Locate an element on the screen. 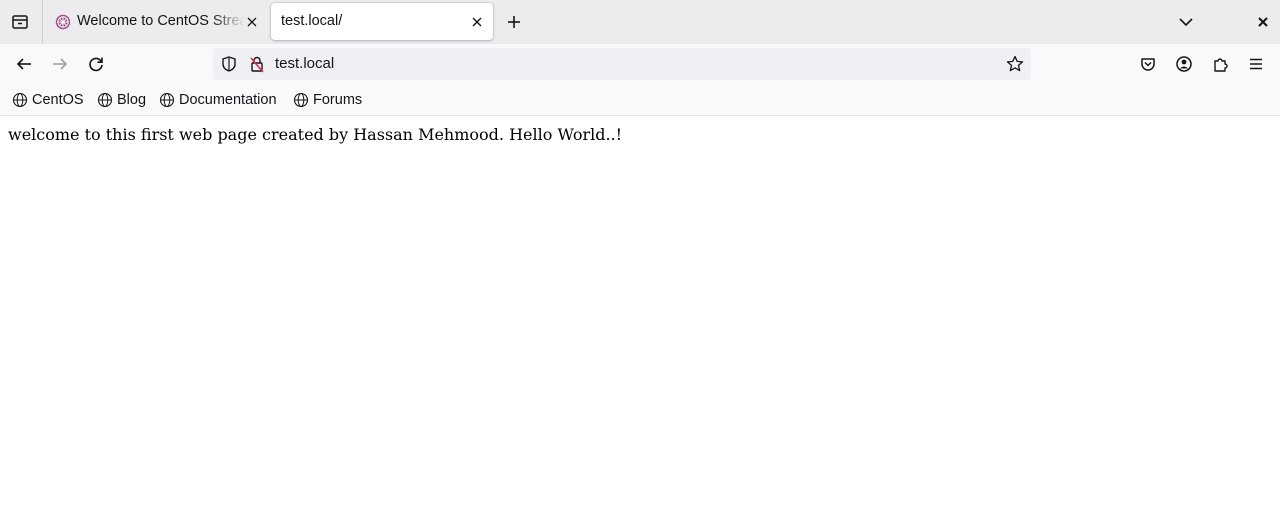 This screenshot has width=1280, height=518. bookmark-label: Blog is located at coordinates (132, 100).